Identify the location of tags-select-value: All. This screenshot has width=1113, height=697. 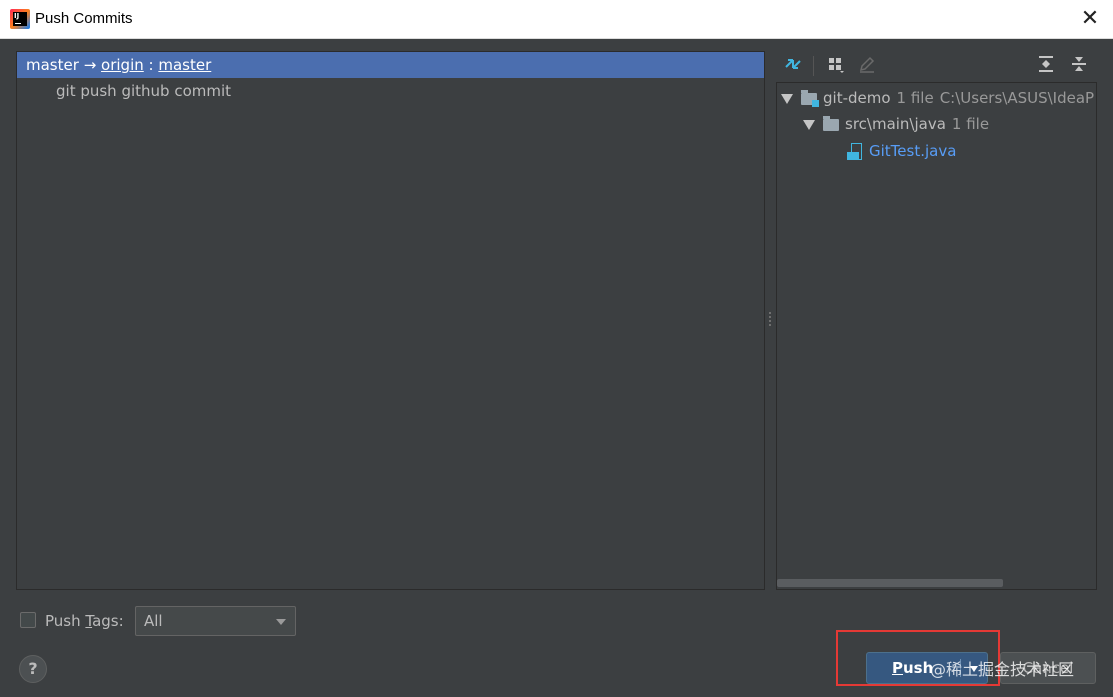
(153, 621).